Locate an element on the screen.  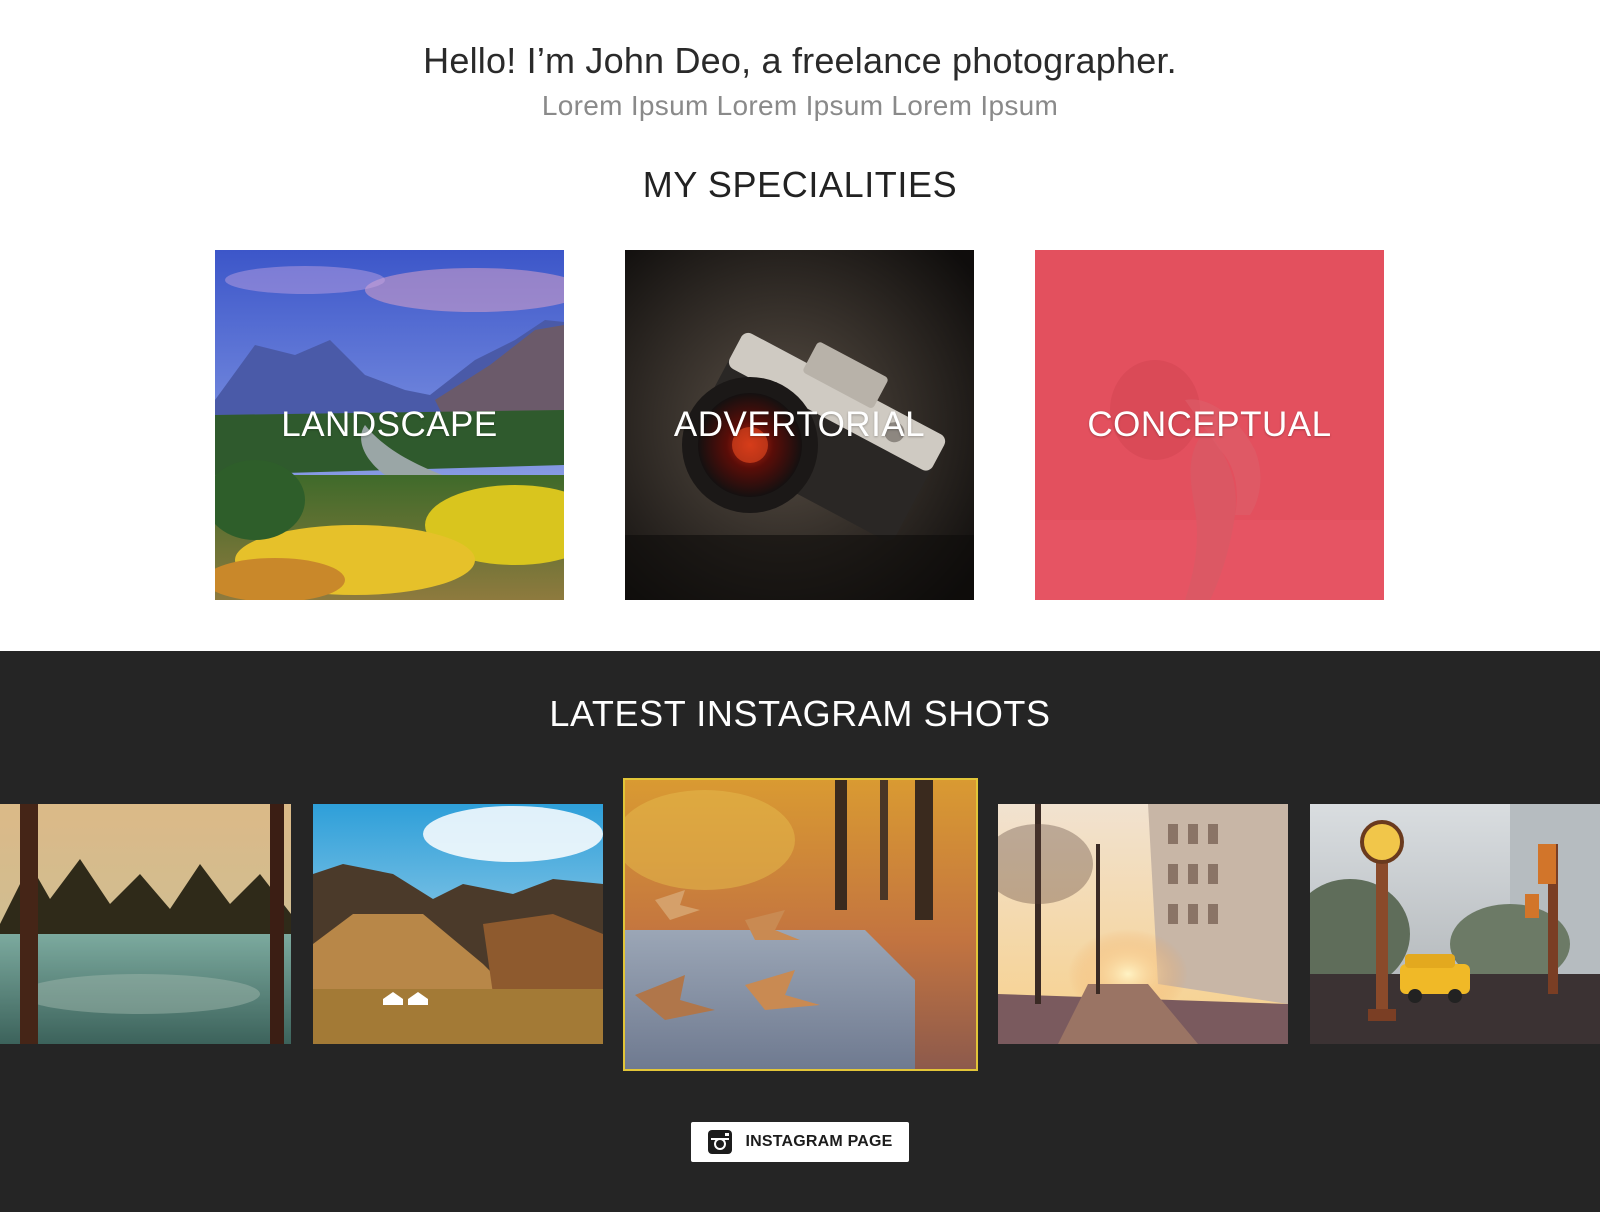
instagram-heading: LATEST INSTAGRAM SHOTS is located at coordinates (800, 713).